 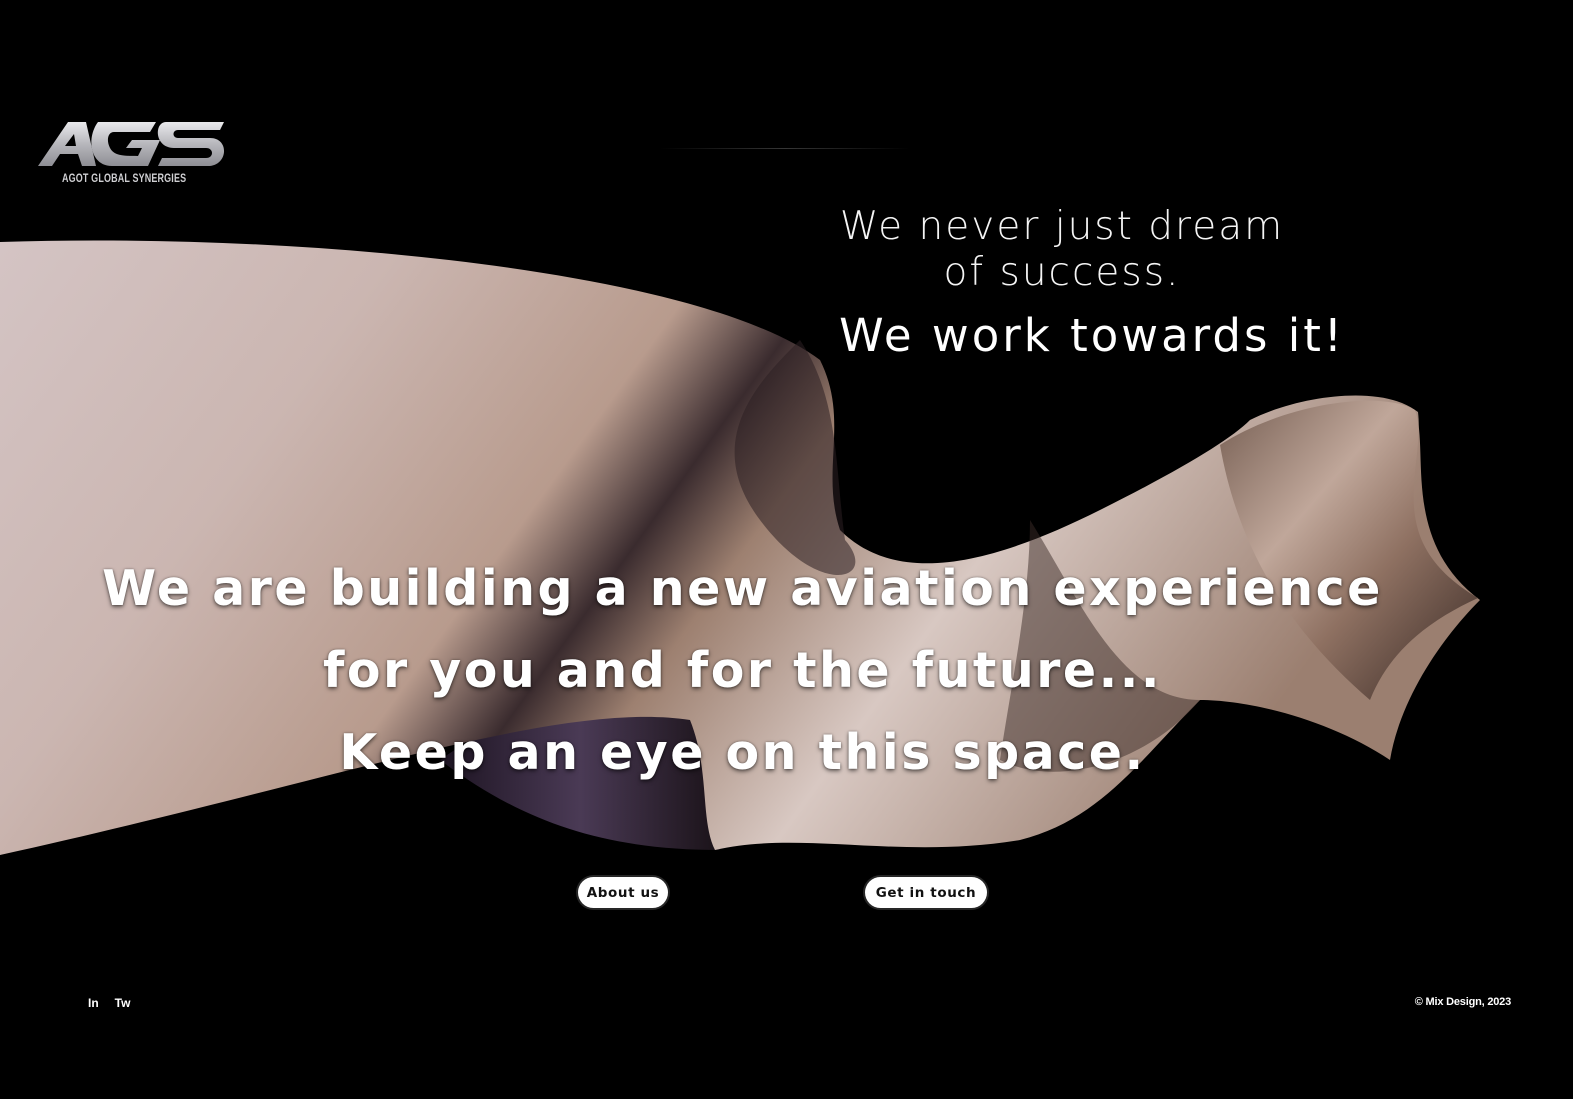 What do you see at coordinates (1462, 1002) in the screenshot?
I see `copyright-text: © Mix Design, 2023` at bounding box center [1462, 1002].